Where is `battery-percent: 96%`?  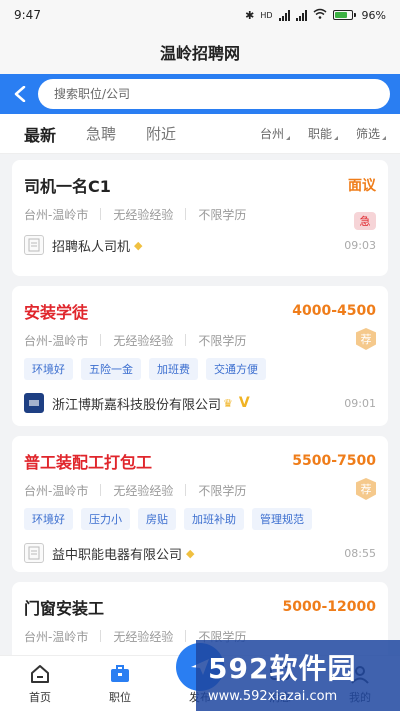
battery-percent: 96% is located at coordinates (373, 15).